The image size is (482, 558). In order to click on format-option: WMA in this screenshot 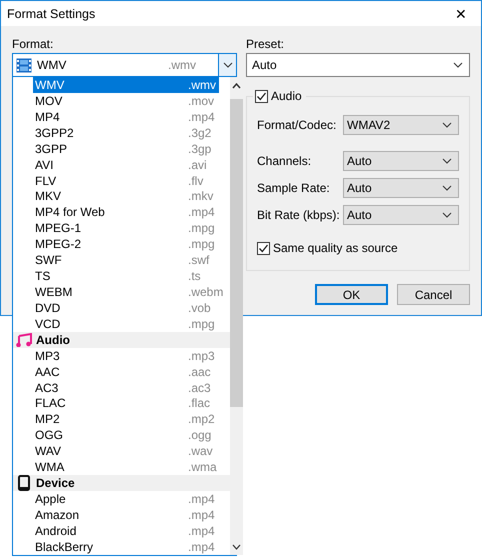, I will do `click(110, 467)`.